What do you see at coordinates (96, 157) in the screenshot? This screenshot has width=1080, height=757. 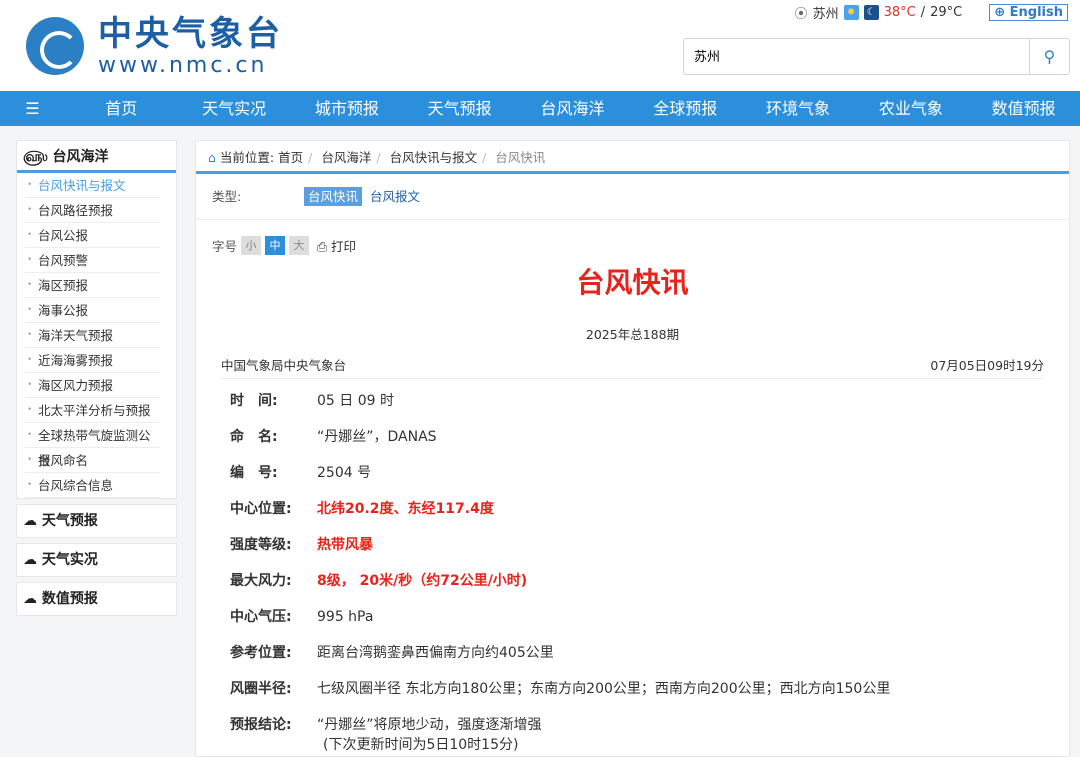 I see `sidebar-section-typhoon: ௵ 台风海洋` at bounding box center [96, 157].